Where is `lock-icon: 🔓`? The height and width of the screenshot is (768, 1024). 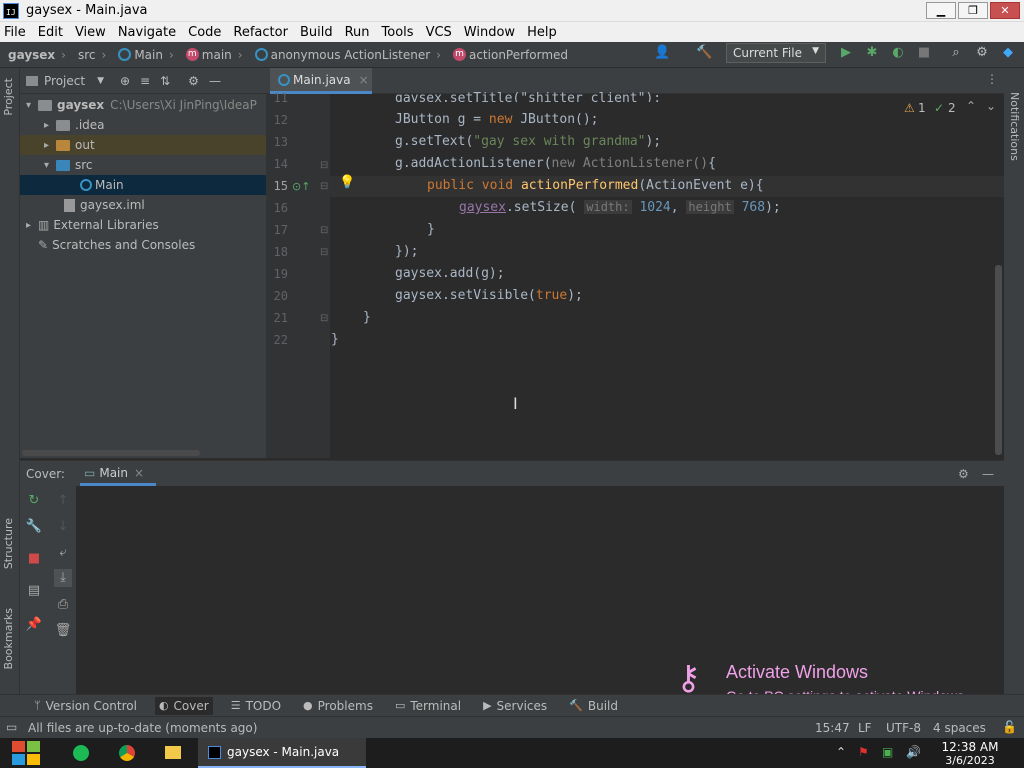
lock-icon: 🔓 is located at coordinates (1009, 727).